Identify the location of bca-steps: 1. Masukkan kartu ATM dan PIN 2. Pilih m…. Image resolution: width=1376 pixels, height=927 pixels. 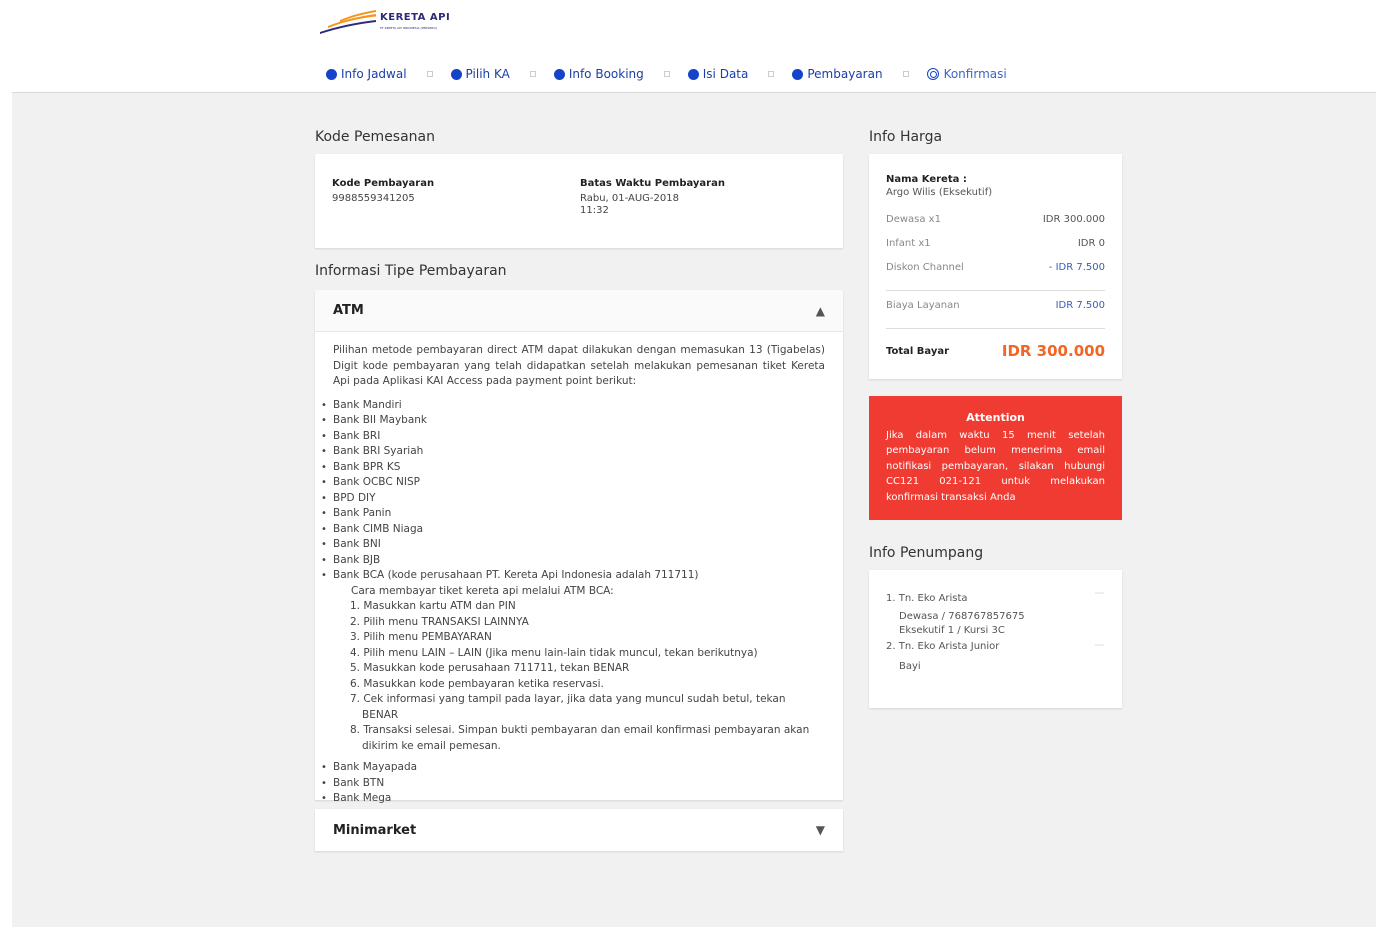
(587, 676).